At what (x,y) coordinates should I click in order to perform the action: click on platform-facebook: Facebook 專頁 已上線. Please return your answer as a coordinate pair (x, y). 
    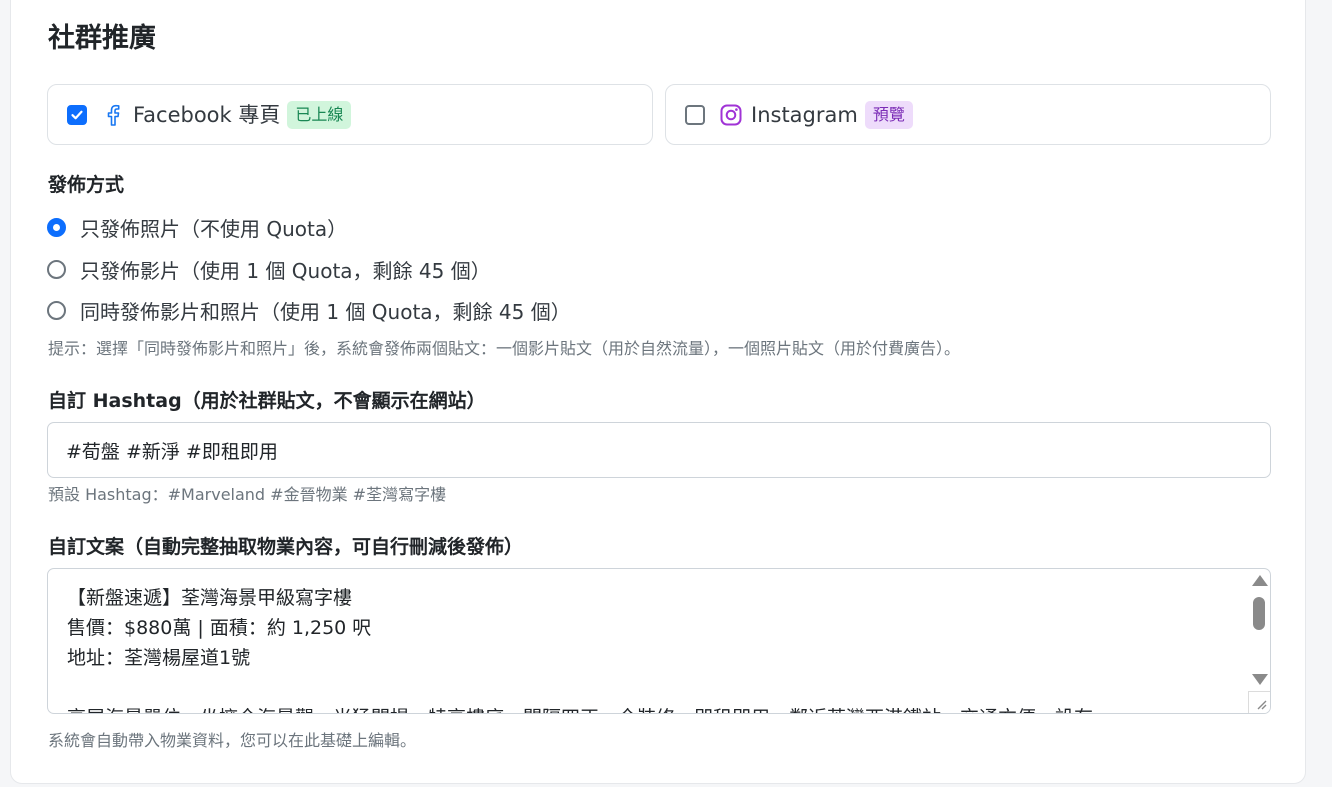
    Looking at the image, I should click on (350, 114).